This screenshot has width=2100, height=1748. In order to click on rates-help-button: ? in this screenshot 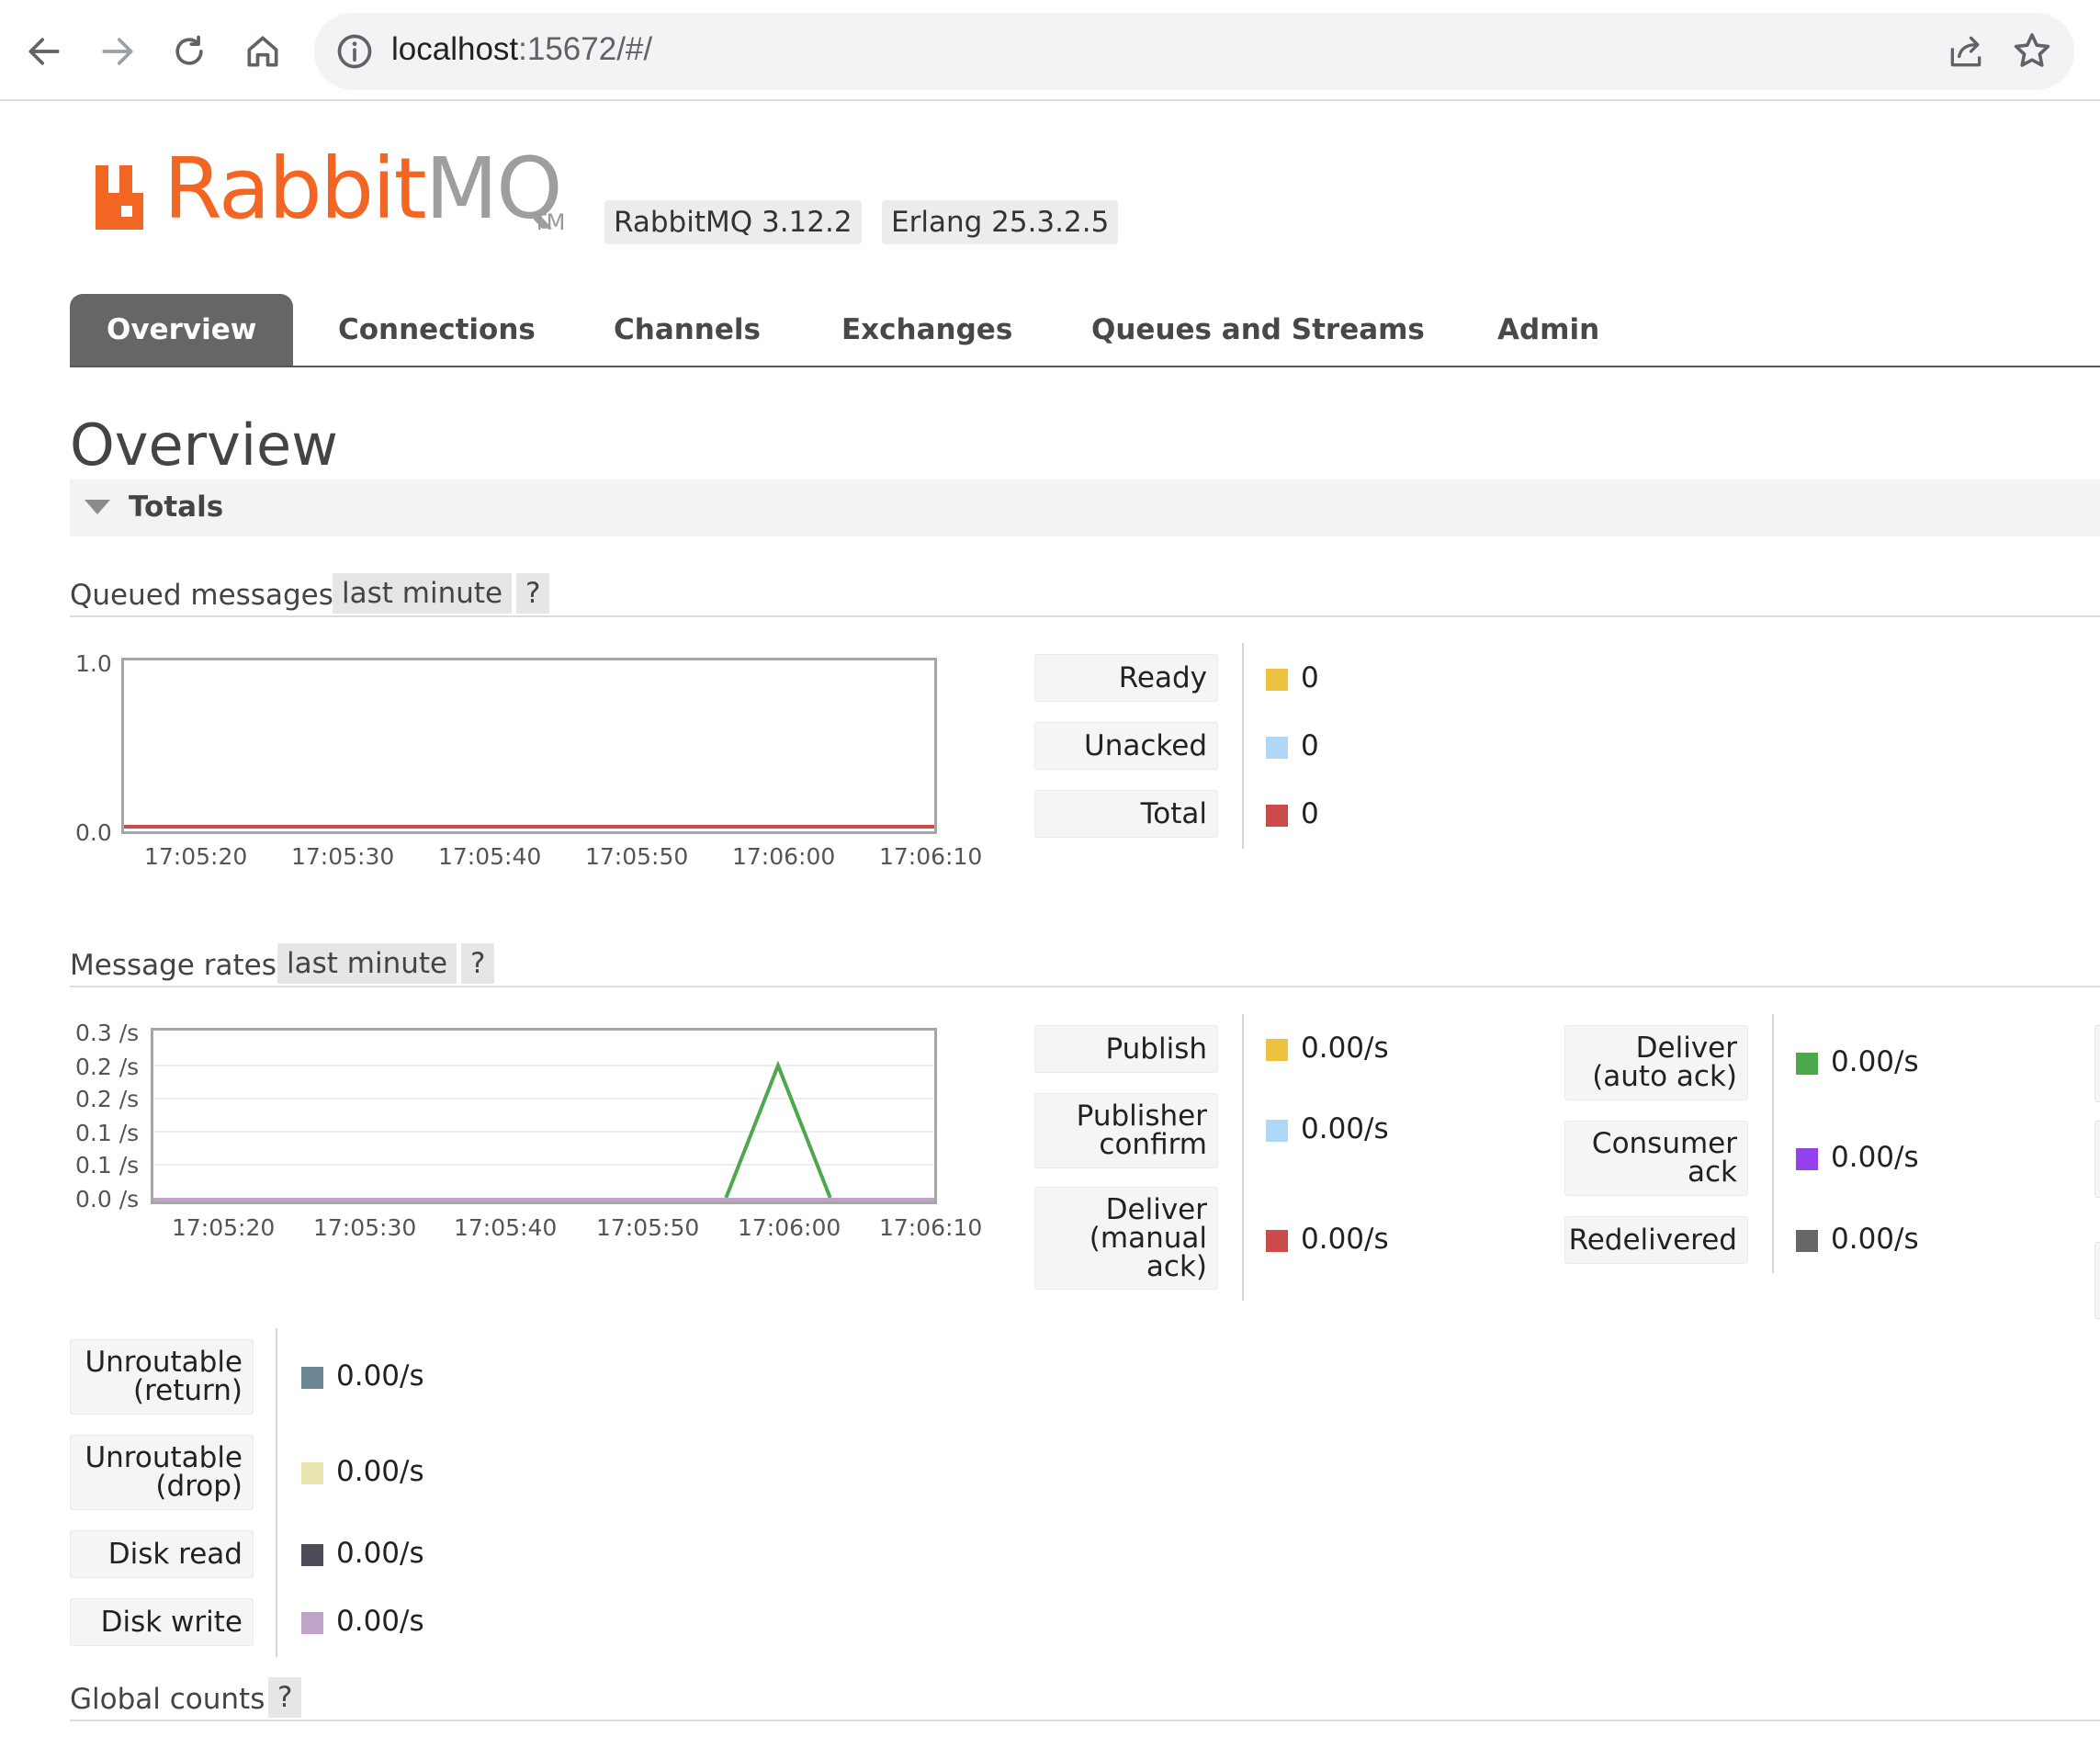, I will do `click(478, 963)`.